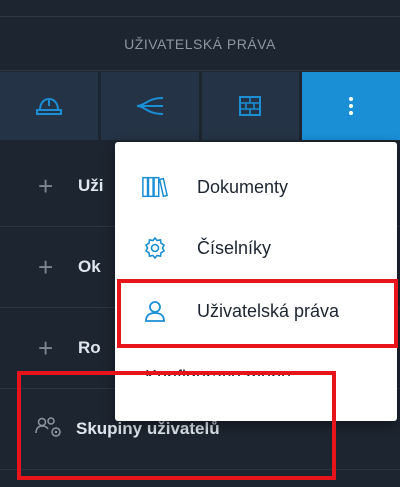 The image size is (400, 487). I want to click on more-vertical-icon, so click(351, 106).